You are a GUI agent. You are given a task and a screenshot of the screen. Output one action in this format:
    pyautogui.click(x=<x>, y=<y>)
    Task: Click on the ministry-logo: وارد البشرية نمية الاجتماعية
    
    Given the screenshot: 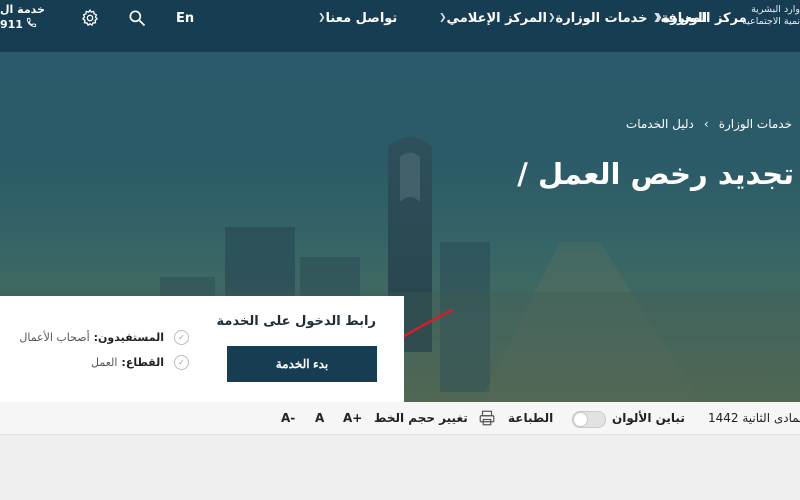 What is the action you would take?
    pyautogui.click(x=771, y=16)
    